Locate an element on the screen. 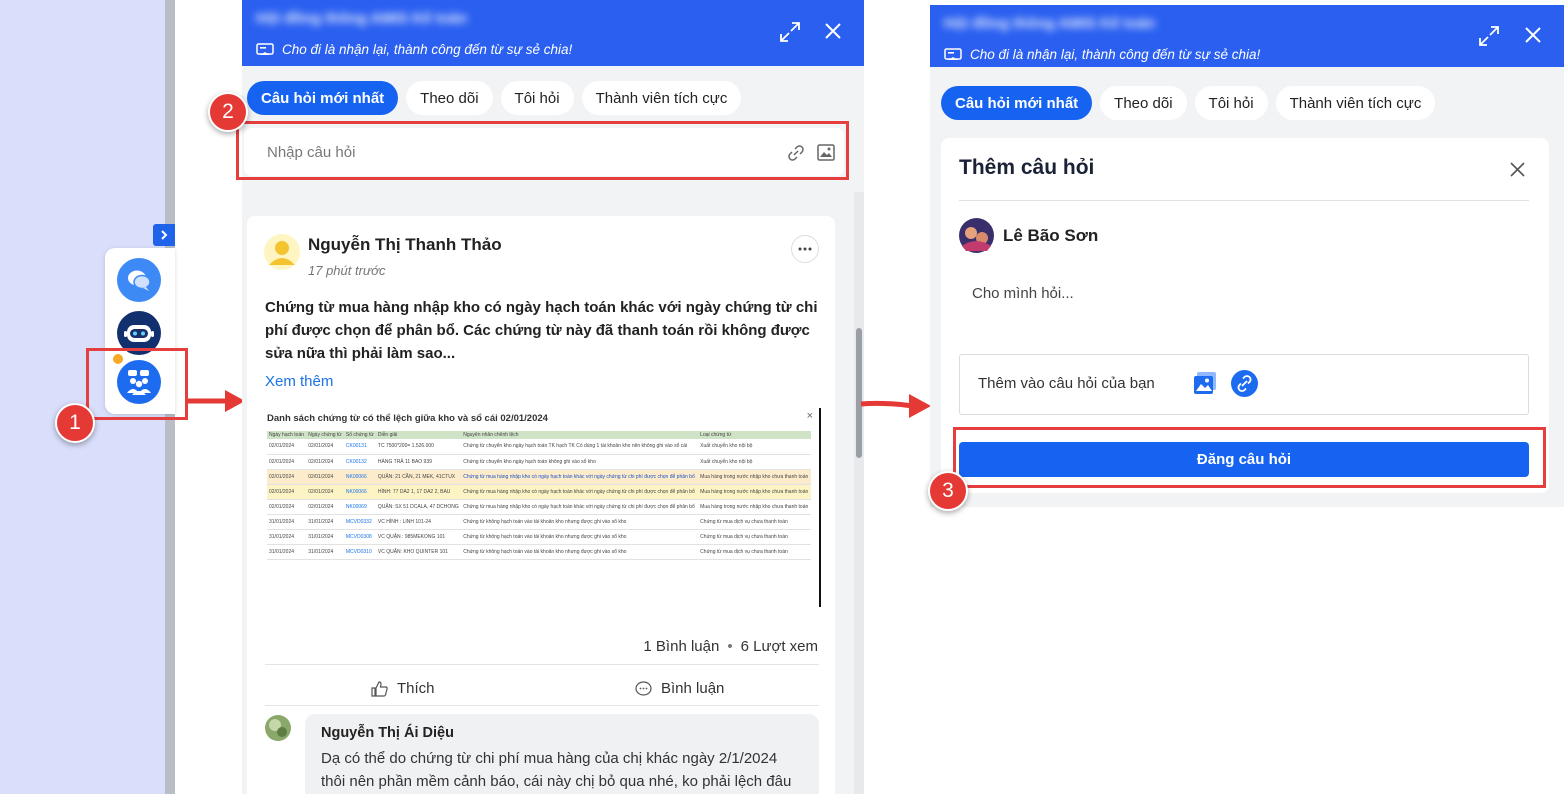 Image resolution: width=1566 pixels, height=794 pixels. highlight-box-community is located at coordinates (137, 384).